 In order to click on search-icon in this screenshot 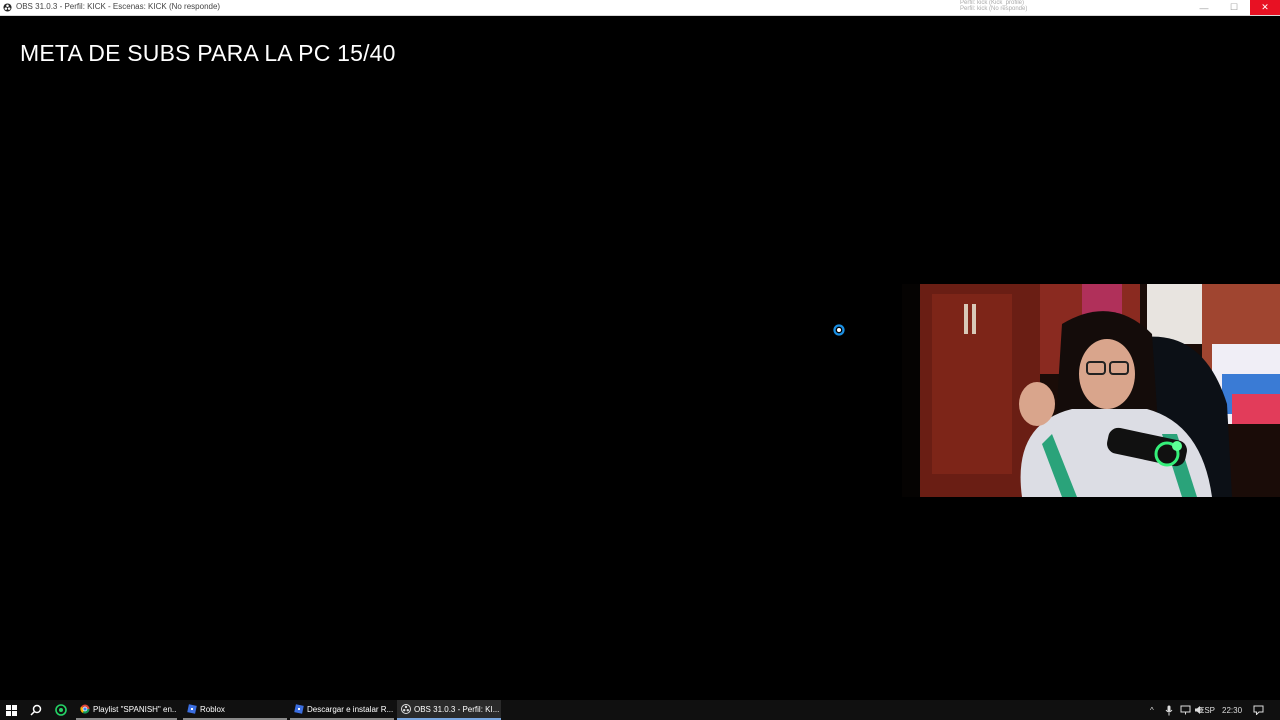, I will do `click(36, 710)`.